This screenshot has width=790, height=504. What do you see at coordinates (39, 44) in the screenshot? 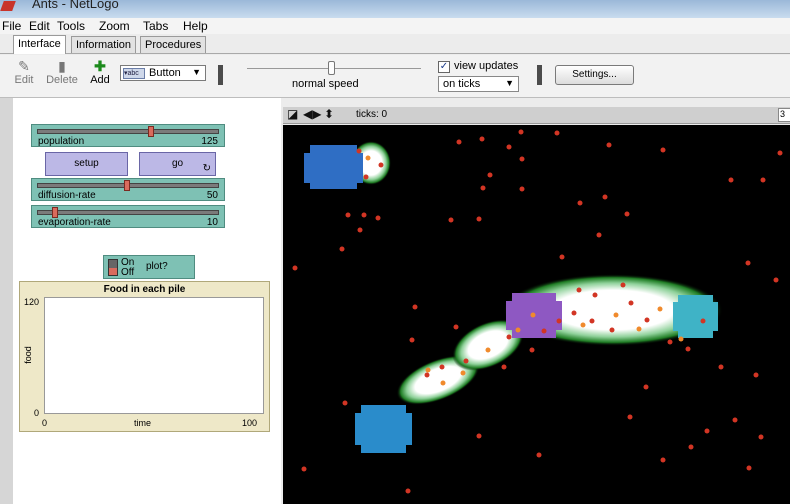
I see `tab-interface: Interface` at bounding box center [39, 44].